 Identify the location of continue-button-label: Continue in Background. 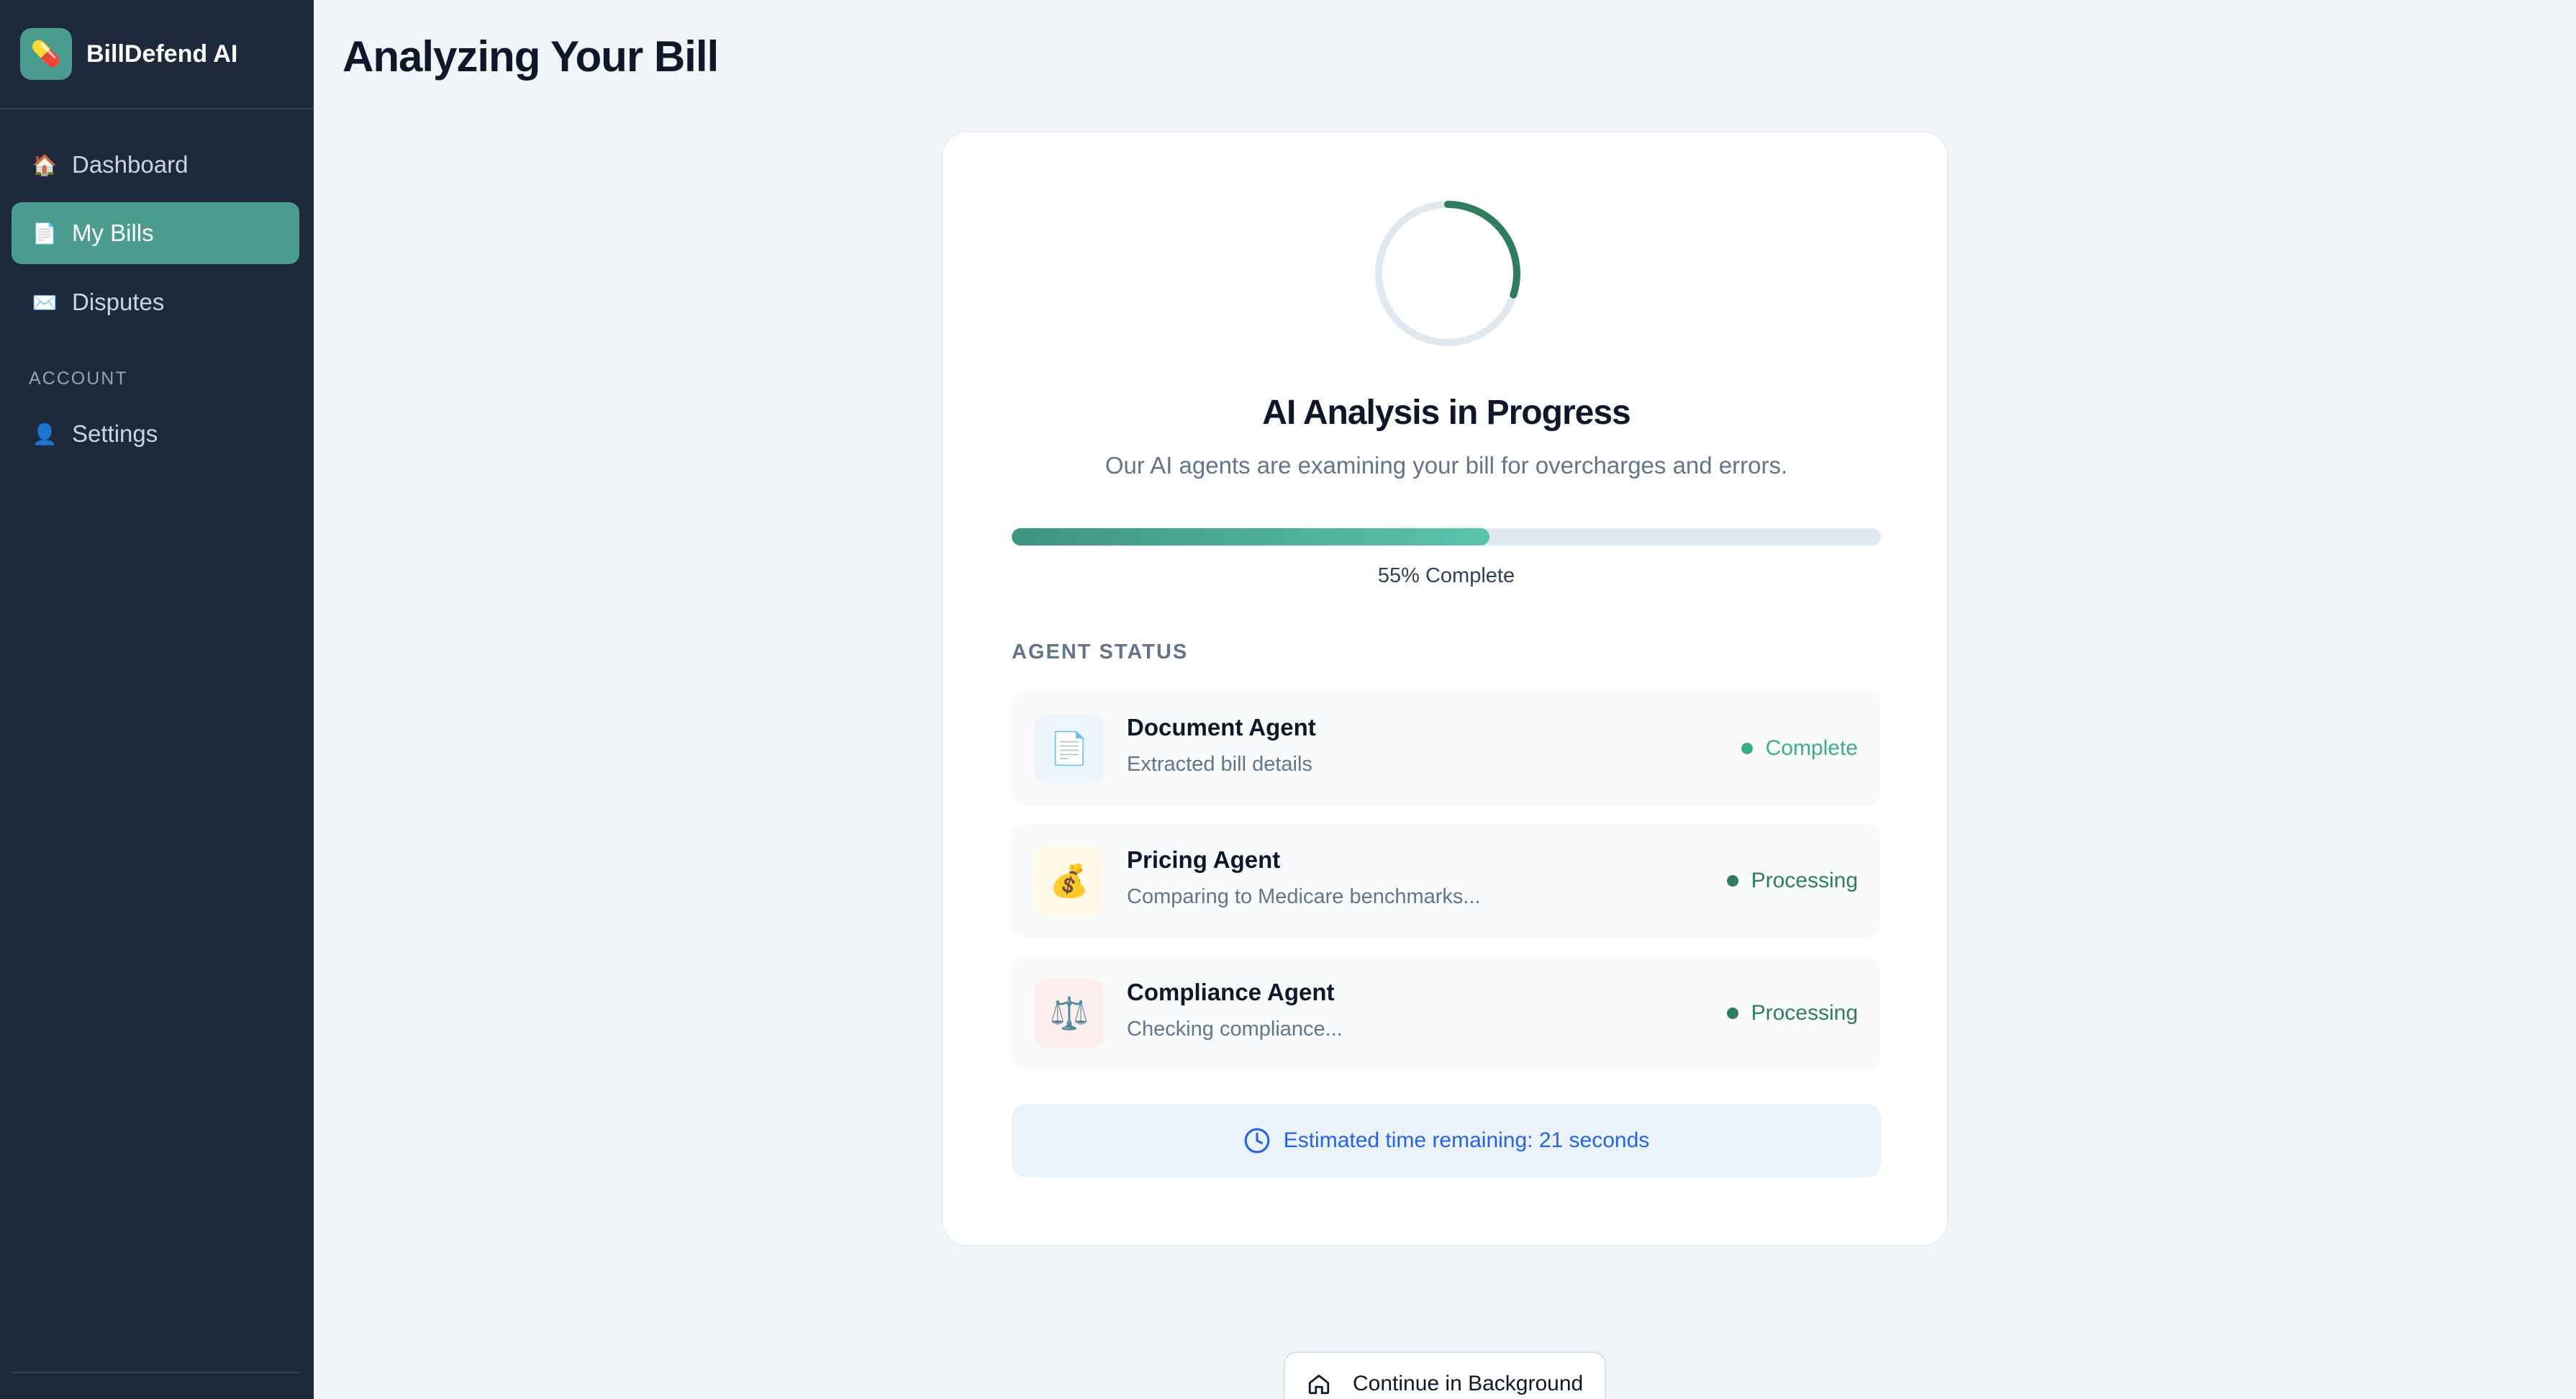
(1468, 1383).